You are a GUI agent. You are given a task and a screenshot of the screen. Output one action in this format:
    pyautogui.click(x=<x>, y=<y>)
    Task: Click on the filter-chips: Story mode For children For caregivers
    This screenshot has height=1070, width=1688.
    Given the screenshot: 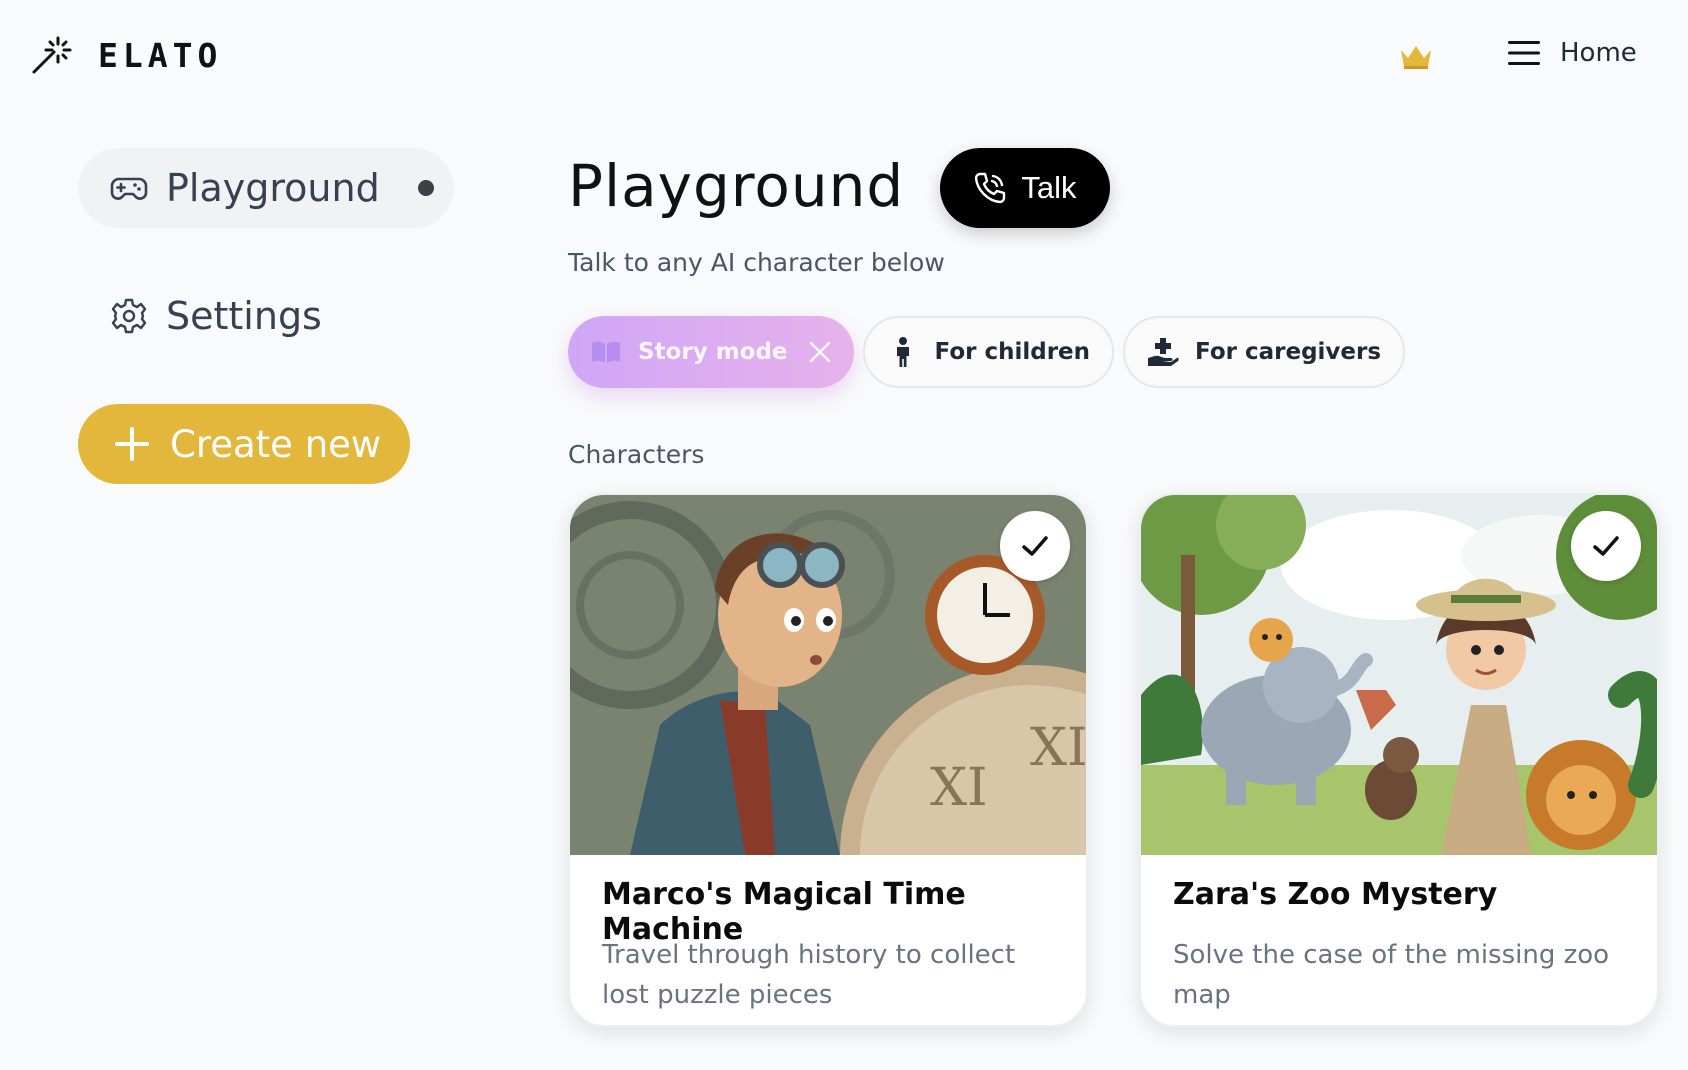 What is the action you would take?
    pyautogui.click(x=991, y=352)
    